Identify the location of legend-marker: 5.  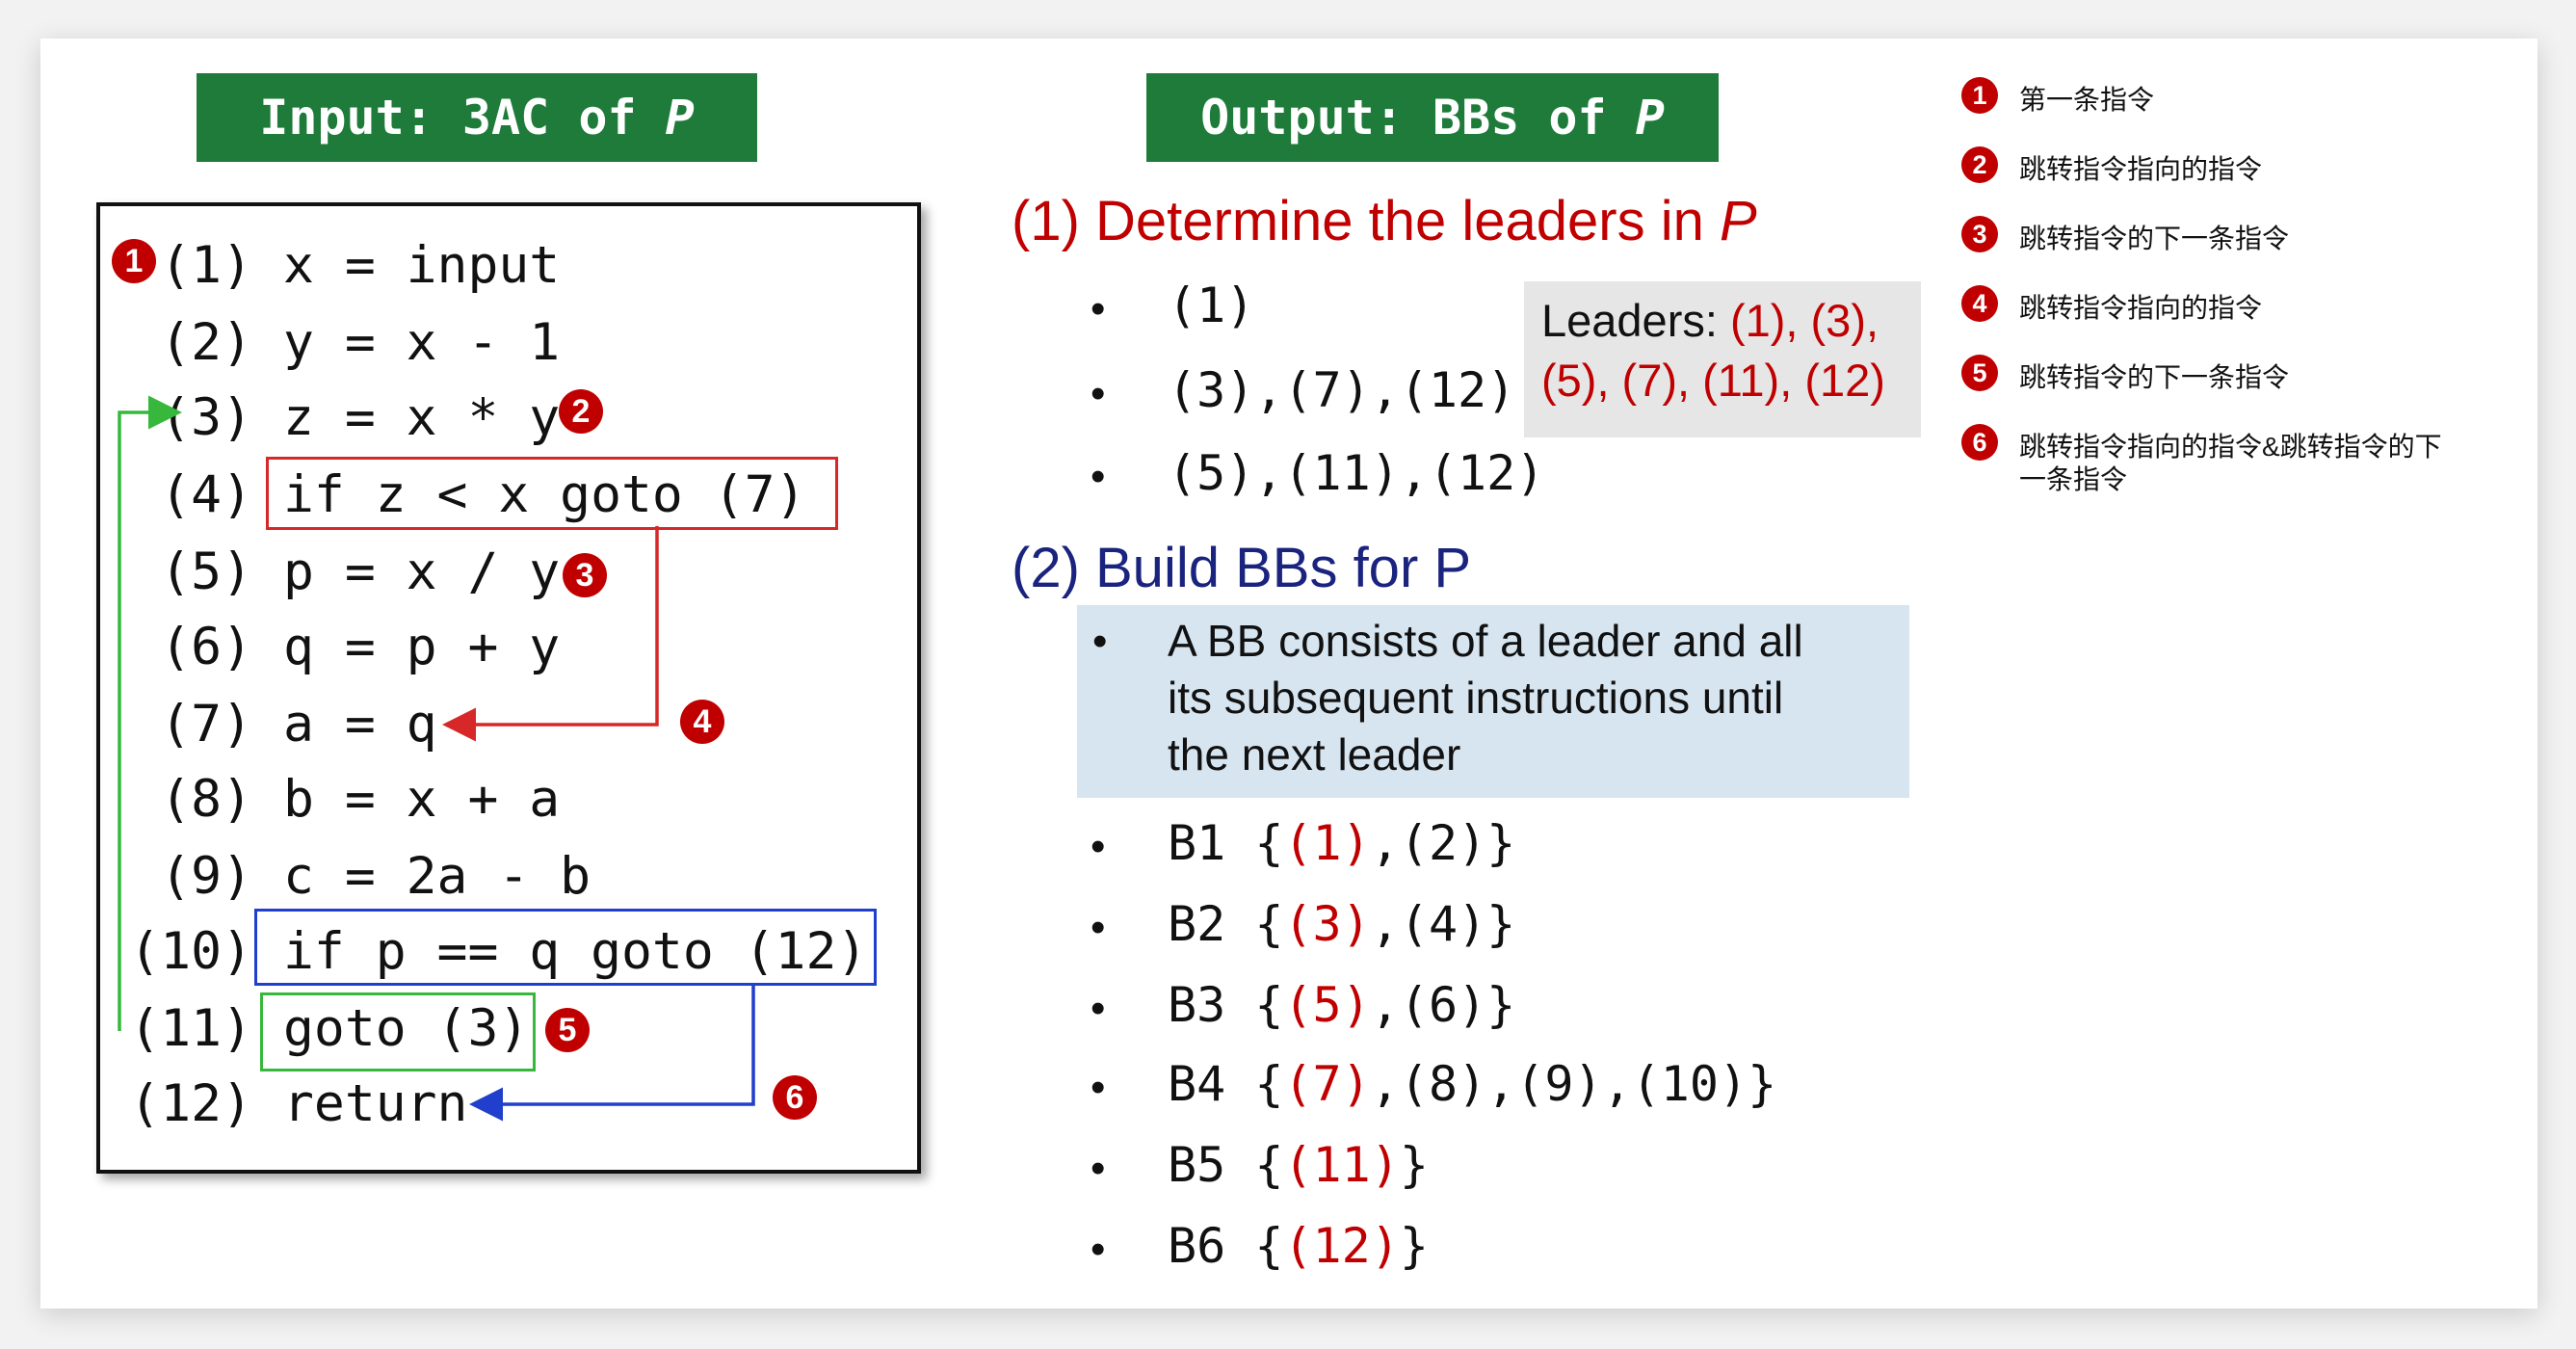
(1980, 373).